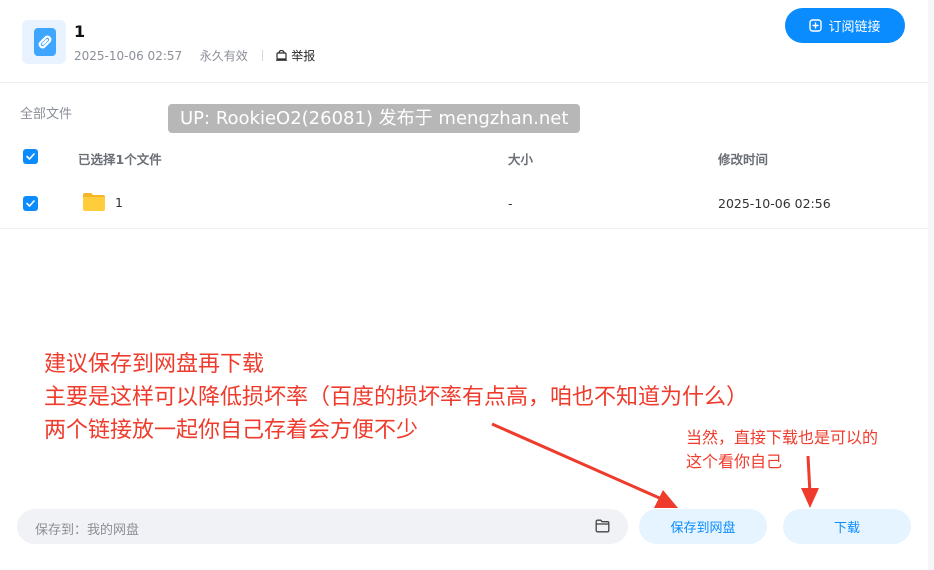 This screenshot has width=934, height=570. I want to click on folder-outline-icon, so click(602, 526).